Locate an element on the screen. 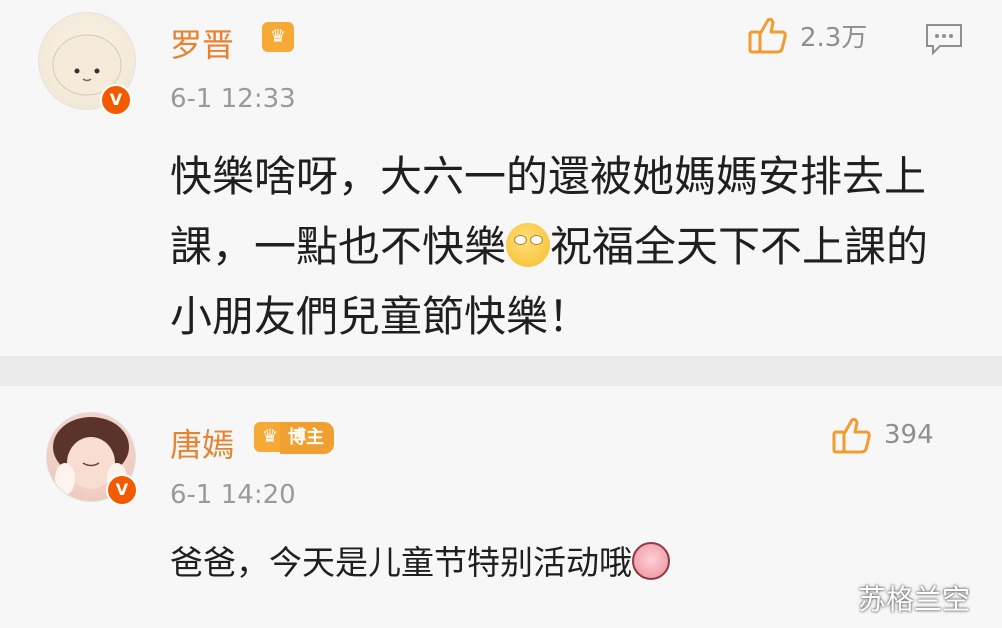 The image size is (1002, 628). like-button: 394 is located at coordinates (883, 435).